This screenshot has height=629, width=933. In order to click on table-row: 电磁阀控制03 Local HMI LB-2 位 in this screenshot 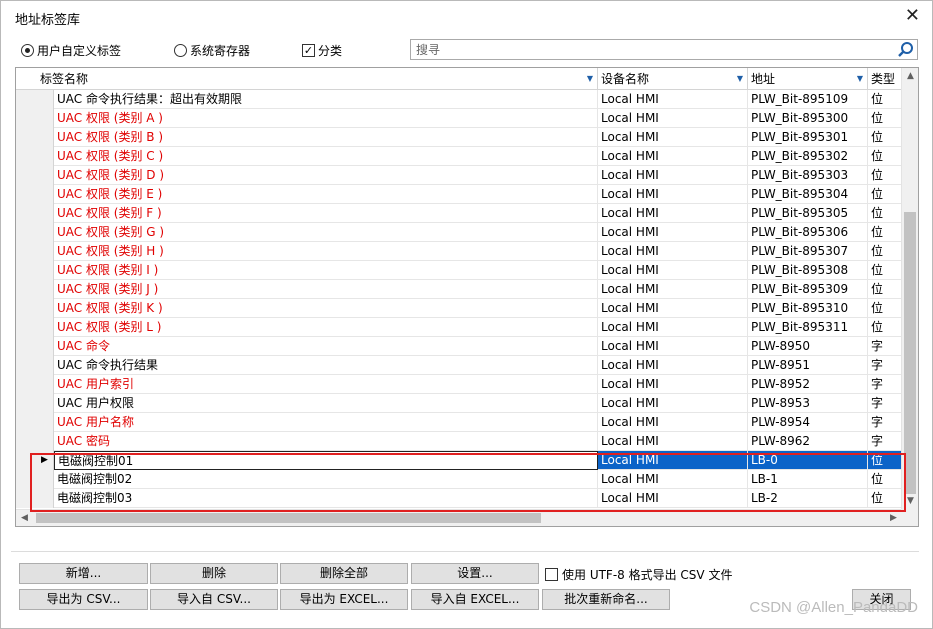, I will do `click(459, 498)`.